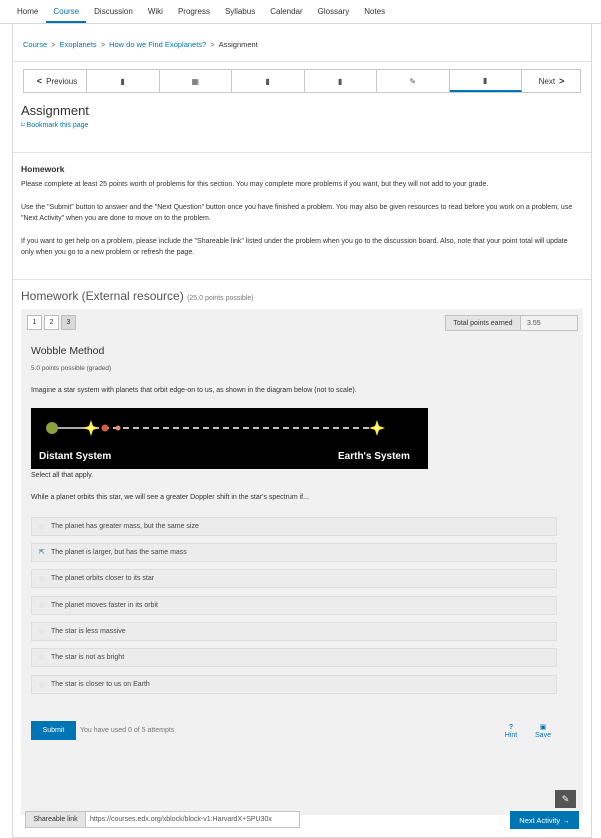  What do you see at coordinates (294, 684) in the screenshot?
I see `choice-option: The star is closer to us on Earth` at bounding box center [294, 684].